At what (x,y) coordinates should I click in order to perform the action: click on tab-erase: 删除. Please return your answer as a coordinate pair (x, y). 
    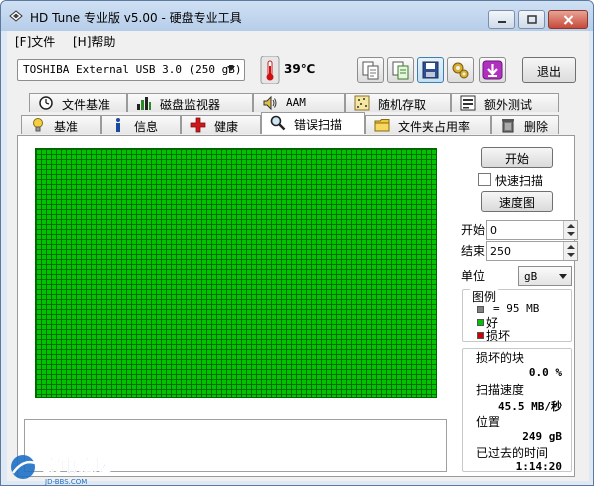
    Looking at the image, I should click on (525, 124).